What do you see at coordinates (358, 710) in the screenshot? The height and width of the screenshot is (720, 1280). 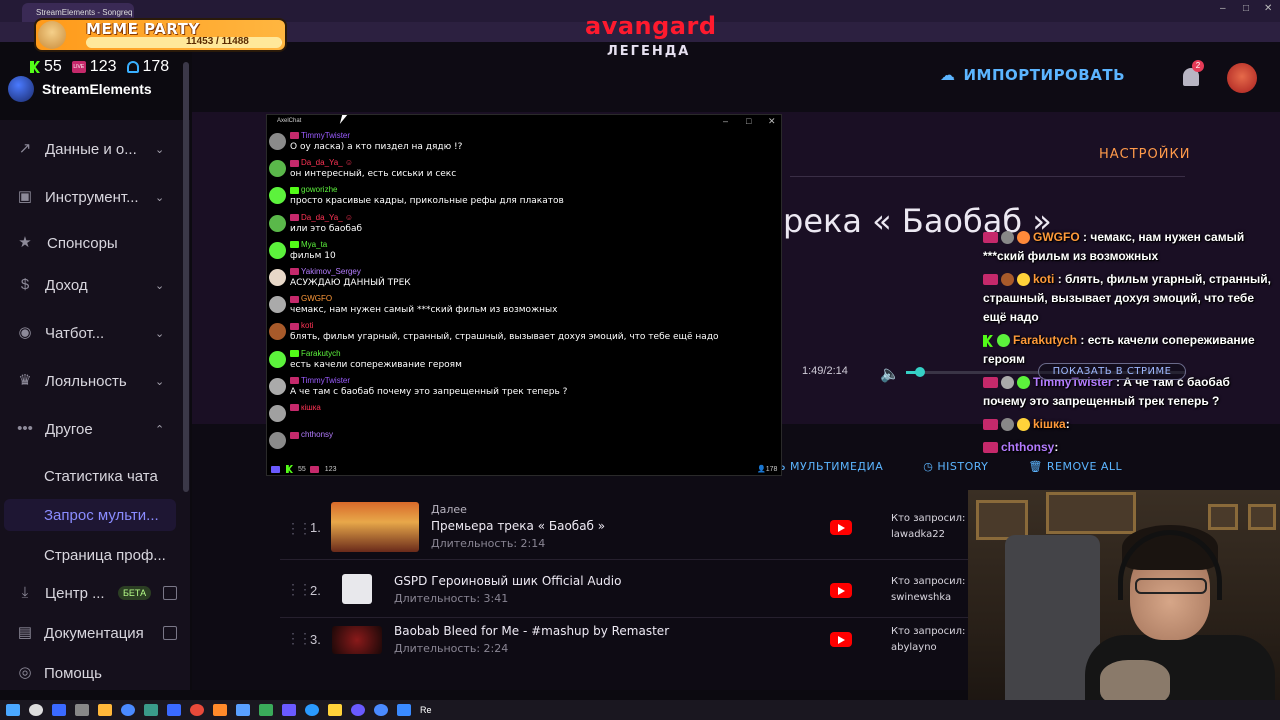 I see `discord-icon` at bounding box center [358, 710].